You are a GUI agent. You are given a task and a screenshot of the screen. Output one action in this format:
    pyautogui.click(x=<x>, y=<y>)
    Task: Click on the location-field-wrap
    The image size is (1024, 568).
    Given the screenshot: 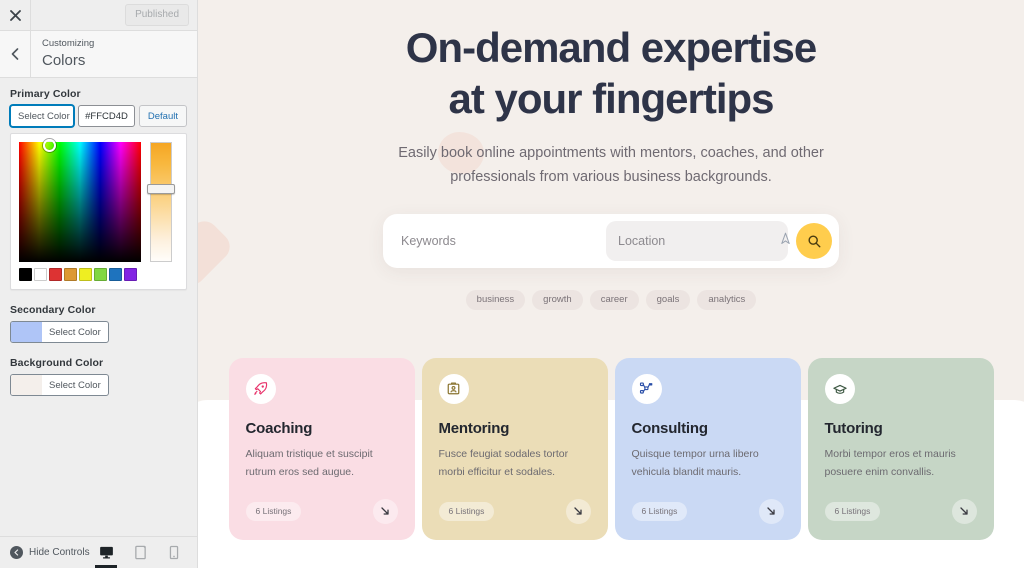 What is the action you would take?
    pyautogui.click(x=698, y=241)
    